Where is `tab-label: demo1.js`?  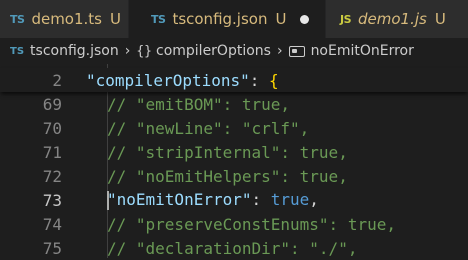
tab-label: demo1.js is located at coordinates (392, 19).